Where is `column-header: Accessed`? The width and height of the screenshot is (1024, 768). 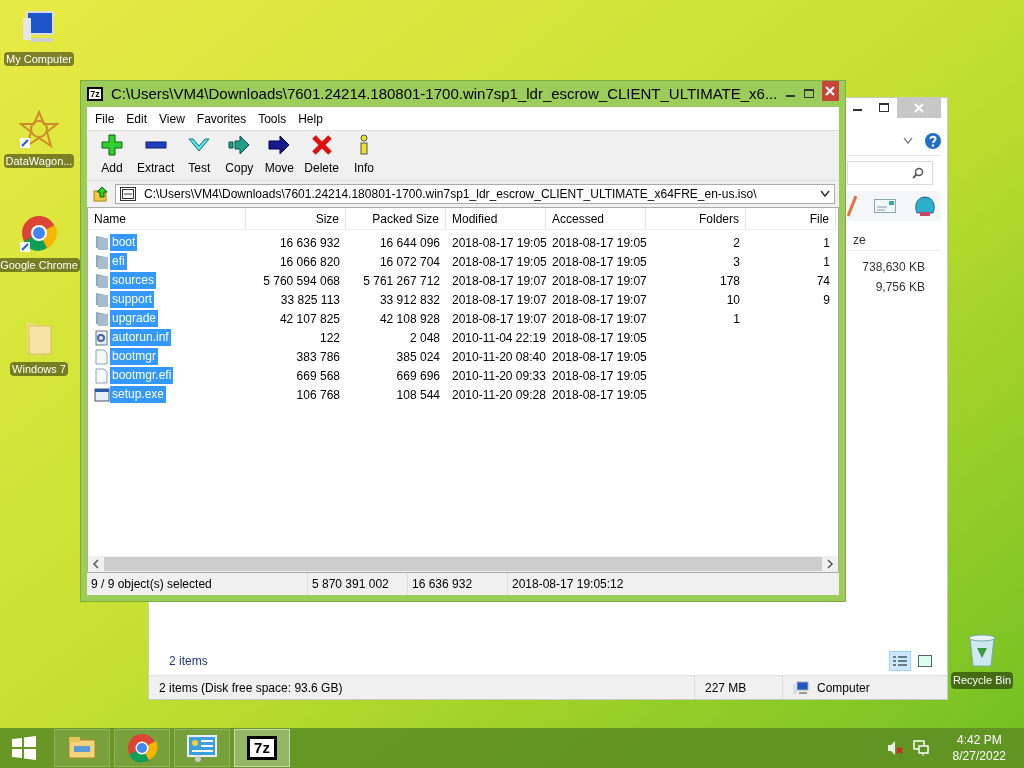 column-header: Accessed is located at coordinates (596, 218).